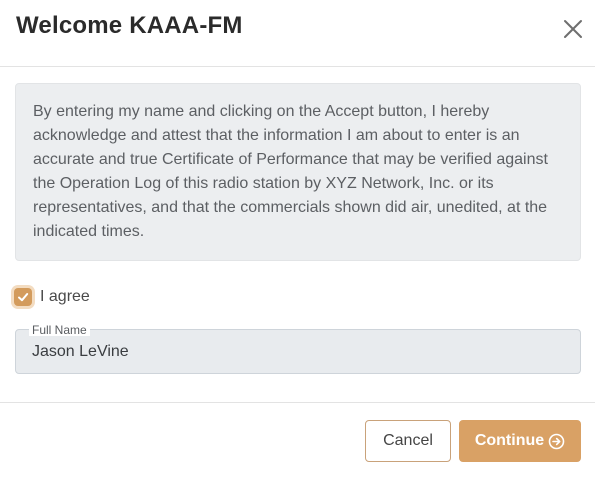 The image size is (595, 477). I want to click on arrow-right-circle-icon, so click(556, 441).